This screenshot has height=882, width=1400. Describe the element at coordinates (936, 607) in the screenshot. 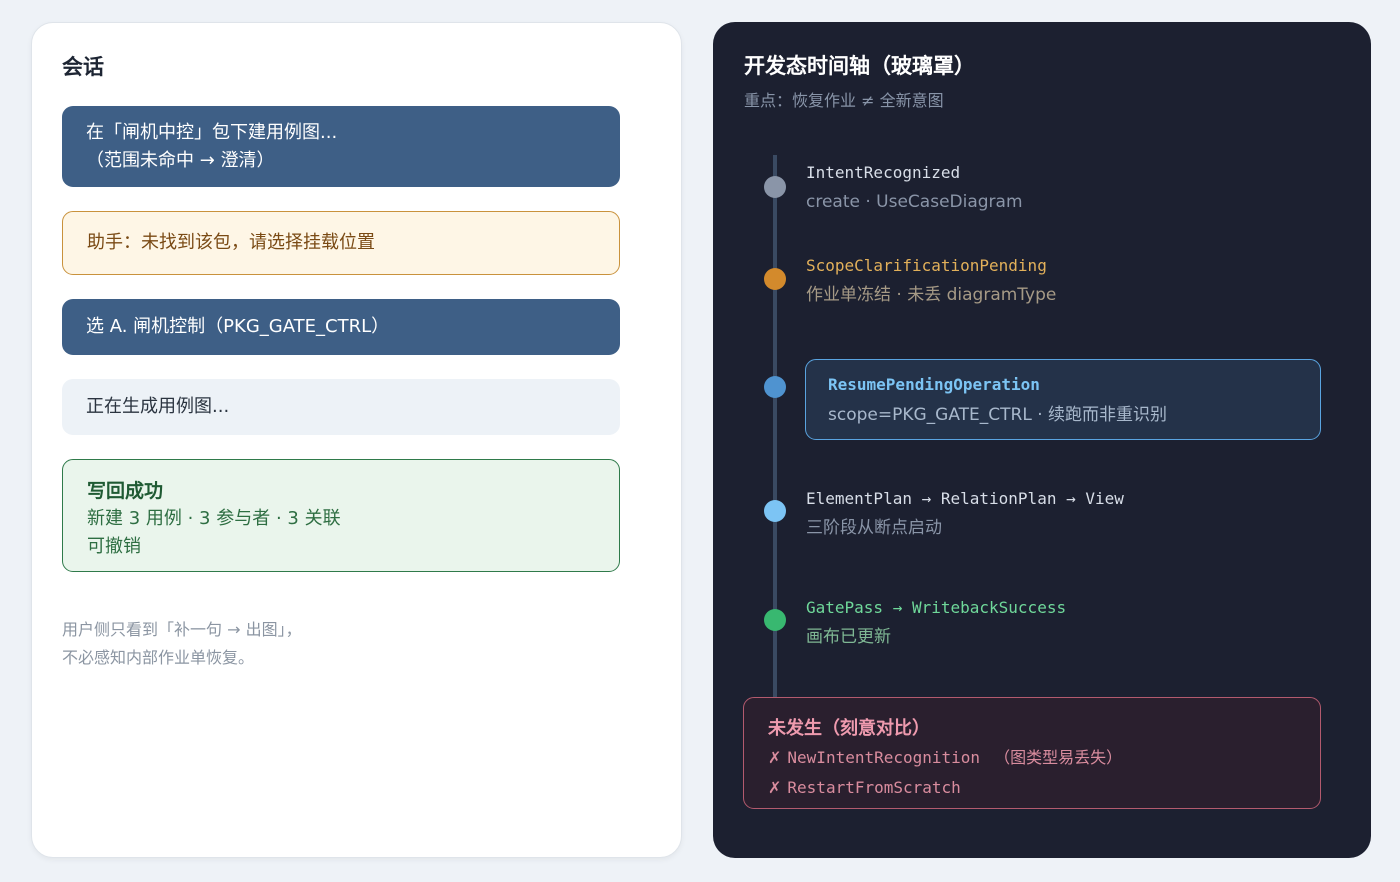

I see `event-name: GatePass → WritebackSuccess` at that location.